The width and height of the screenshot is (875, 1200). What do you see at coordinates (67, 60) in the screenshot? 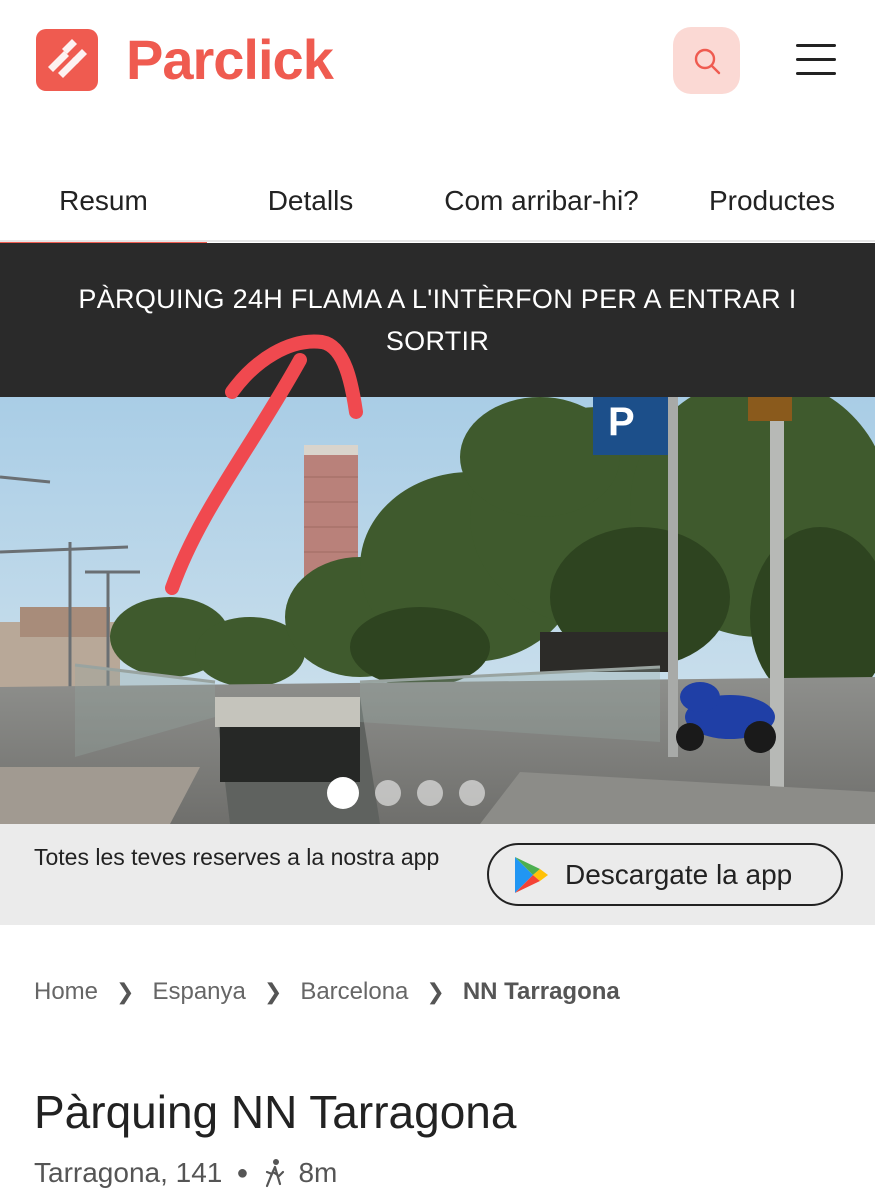
I see `parclick-logo-icon` at bounding box center [67, 60].